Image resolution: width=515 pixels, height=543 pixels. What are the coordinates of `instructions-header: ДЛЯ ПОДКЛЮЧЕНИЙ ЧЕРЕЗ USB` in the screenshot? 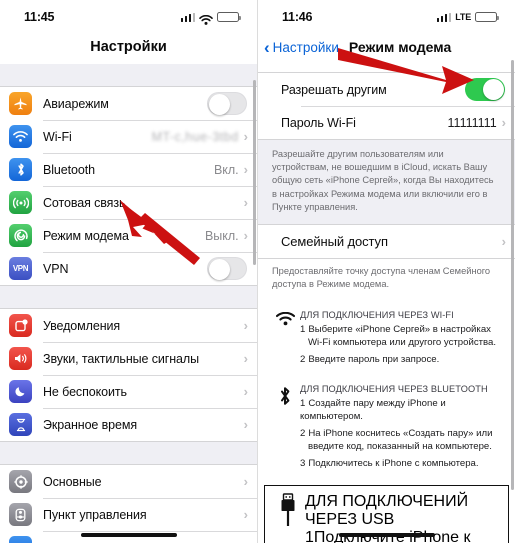 It's located at (387, 510).